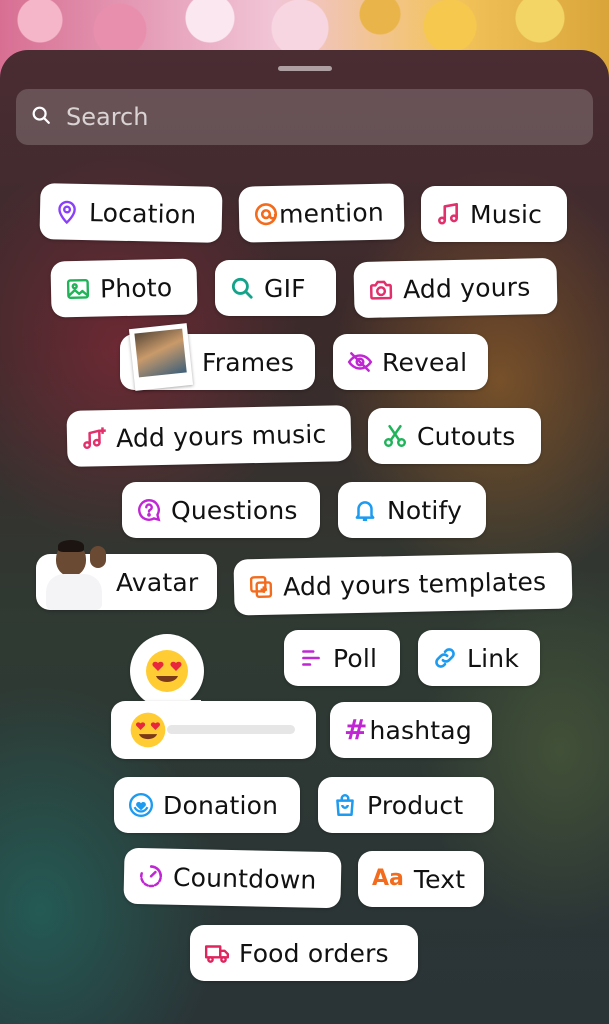  I want to click on sticker-countdown: Countdown, so click(232, 878).